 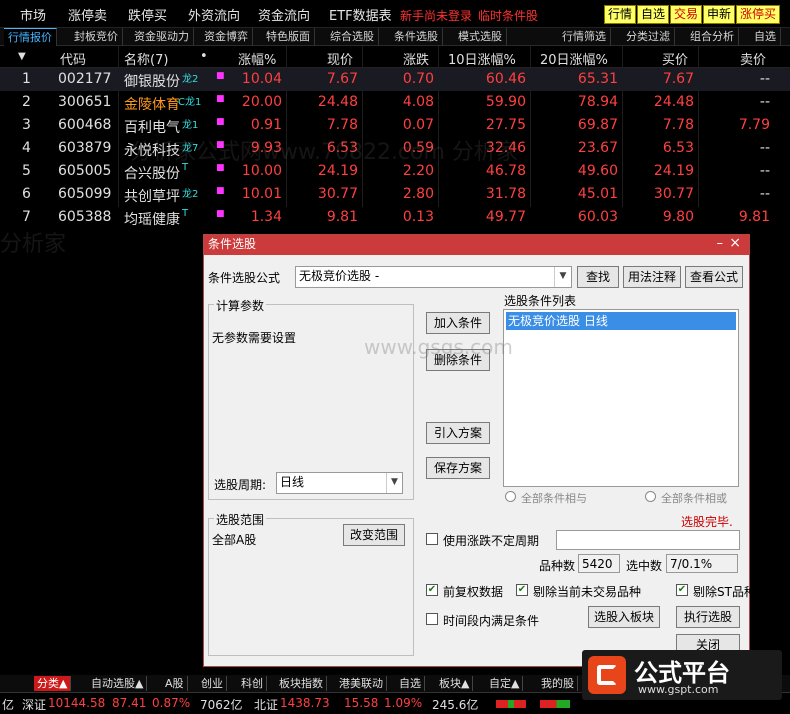 What do you see at coordinates (360, 14) in the screenshot?
I see `menu-etf-table: ETF数据表` at bounding box center [360, 14].